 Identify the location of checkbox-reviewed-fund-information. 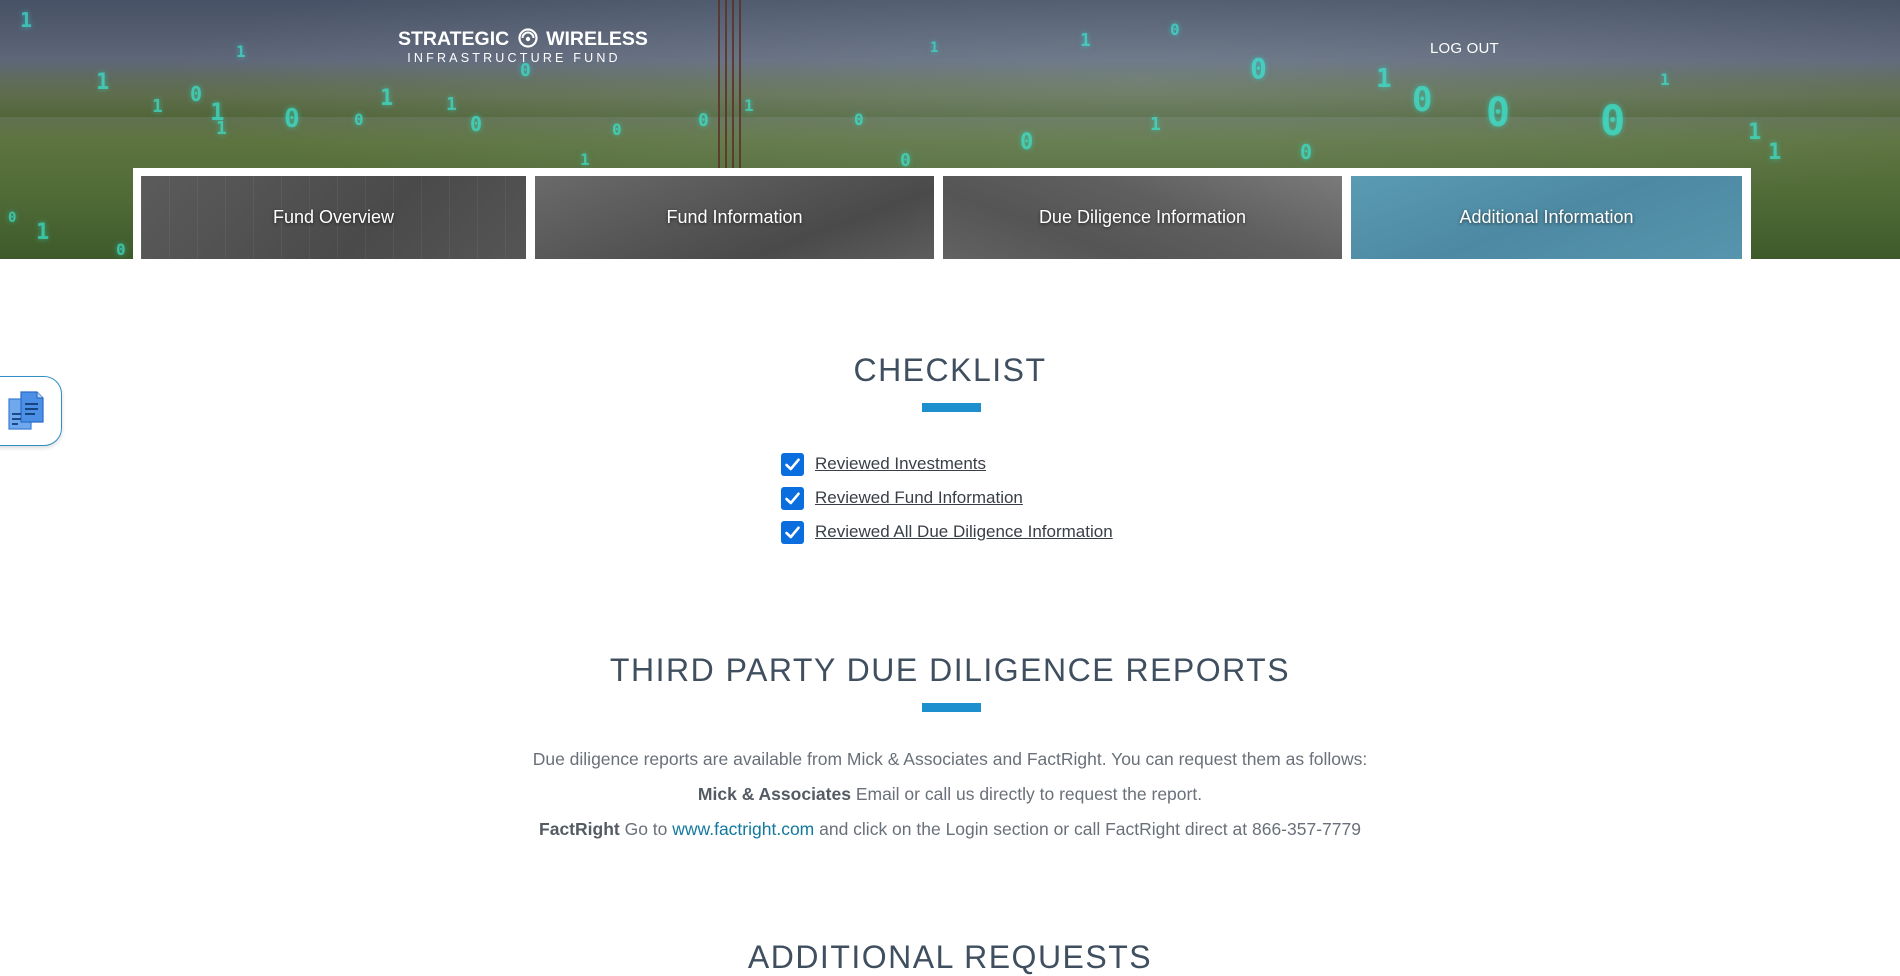
(792, 498).